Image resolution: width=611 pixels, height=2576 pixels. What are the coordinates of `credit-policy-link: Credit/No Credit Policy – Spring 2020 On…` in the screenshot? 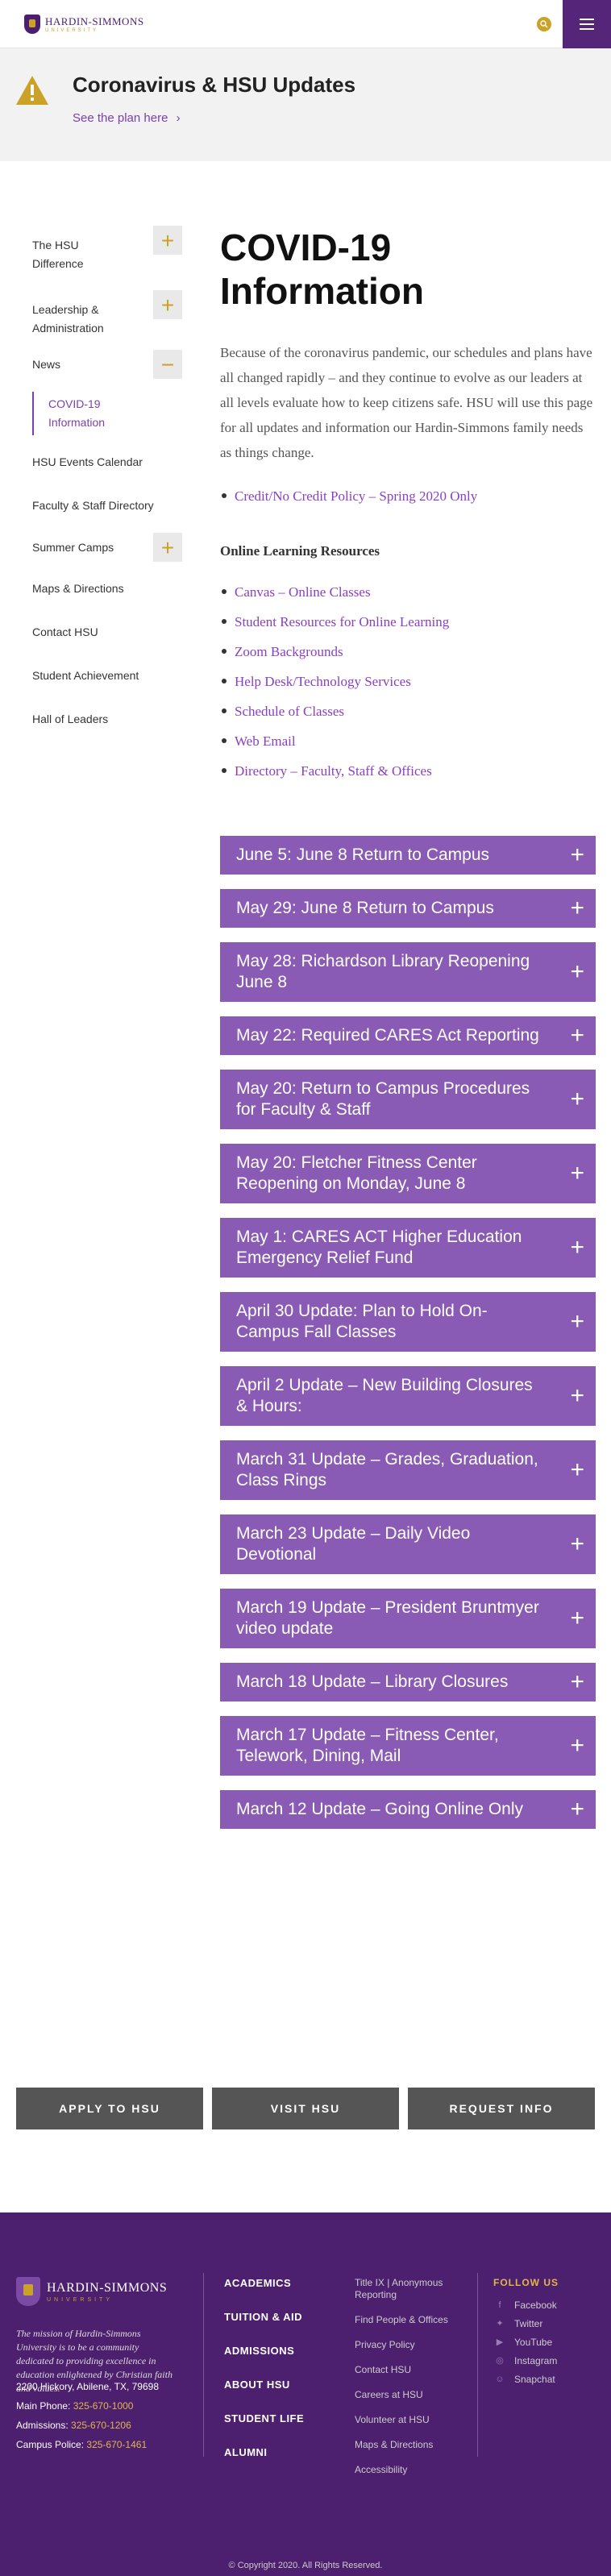 It's located at (408, 496).